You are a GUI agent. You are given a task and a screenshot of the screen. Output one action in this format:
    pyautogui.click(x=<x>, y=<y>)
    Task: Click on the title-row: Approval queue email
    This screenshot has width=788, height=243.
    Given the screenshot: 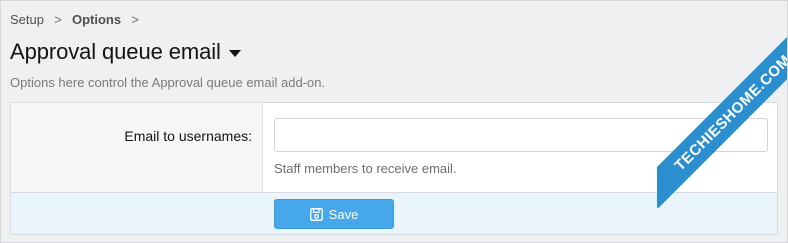 What is the action you would take?
    pyautogui.click(x=125, y=52)
    